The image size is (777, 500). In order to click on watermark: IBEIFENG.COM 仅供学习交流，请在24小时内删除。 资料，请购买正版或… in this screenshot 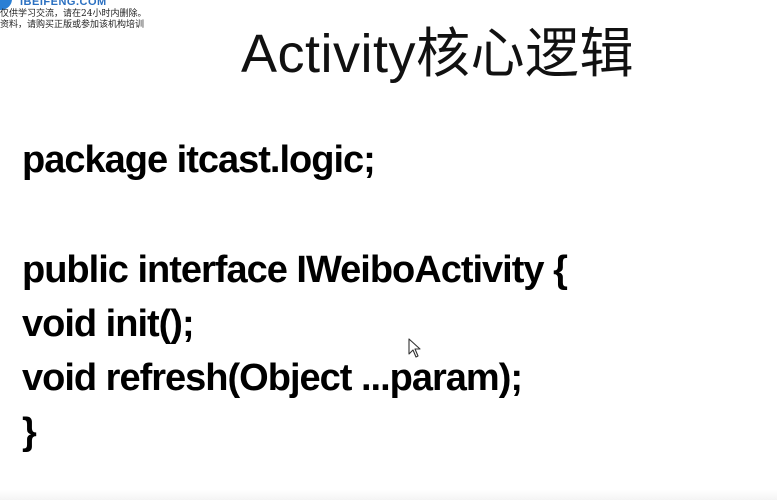, I will do `click(82, 17)`.